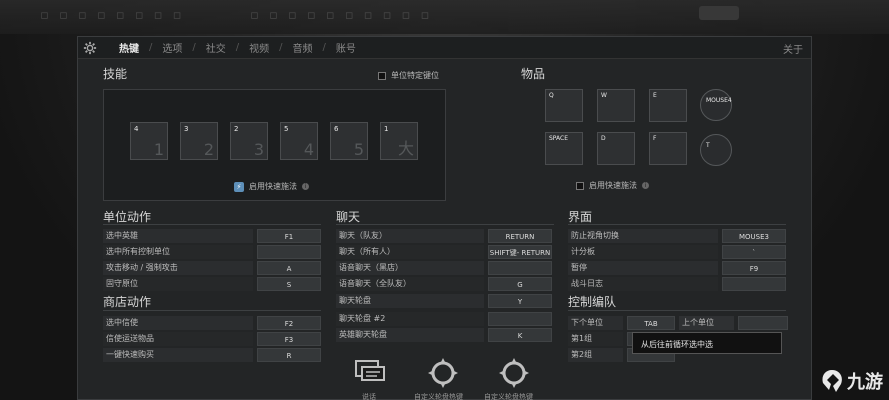  Describe the element at coordinates (212, 236) in the screenshot. I see `table-row: 选中英雄 F1` at that location.